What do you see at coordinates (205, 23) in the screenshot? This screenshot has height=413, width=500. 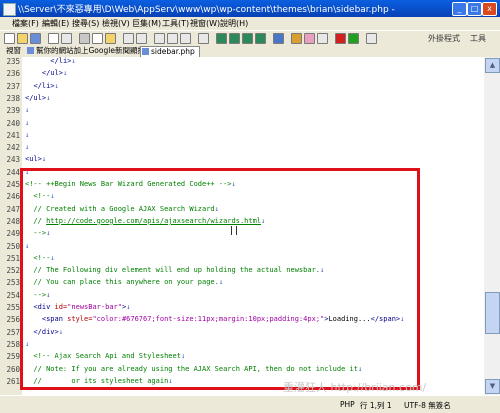 I see `menu-window: 視窗(W)` at bounding box center [205, 23].